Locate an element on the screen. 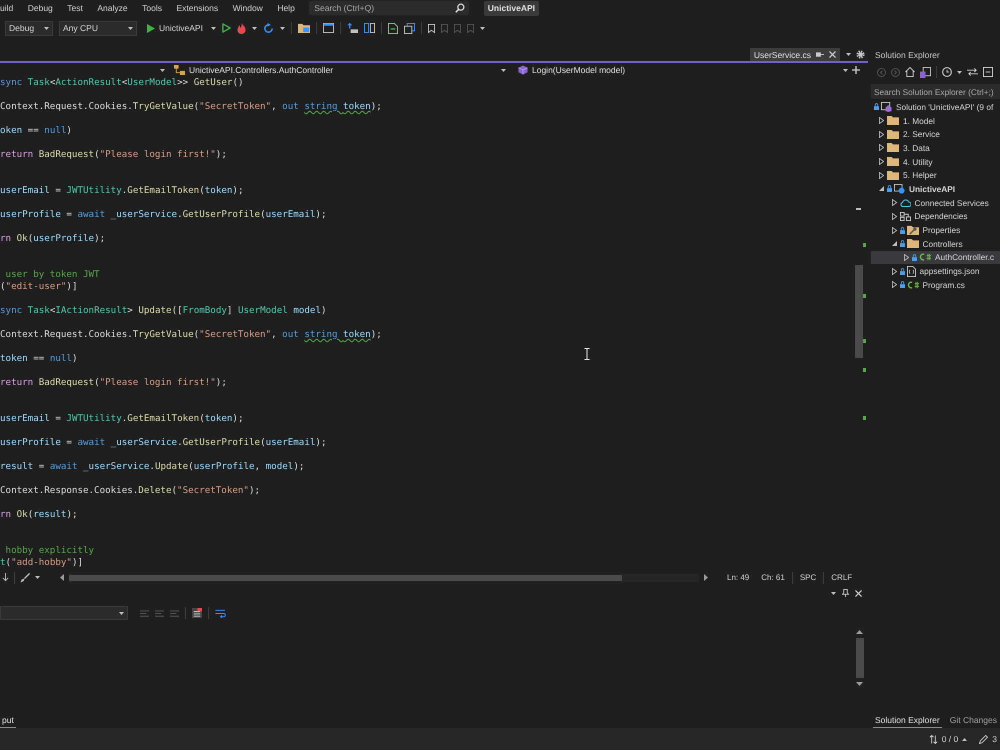  tree-item: 2. Service is located at coordinates (935, 134).